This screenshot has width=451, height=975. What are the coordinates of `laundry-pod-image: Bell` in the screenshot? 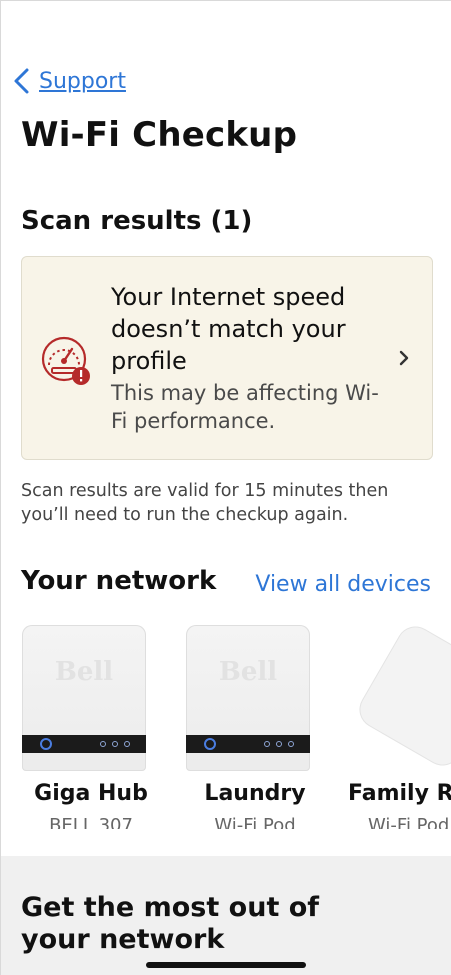 It's located at (255, 696).